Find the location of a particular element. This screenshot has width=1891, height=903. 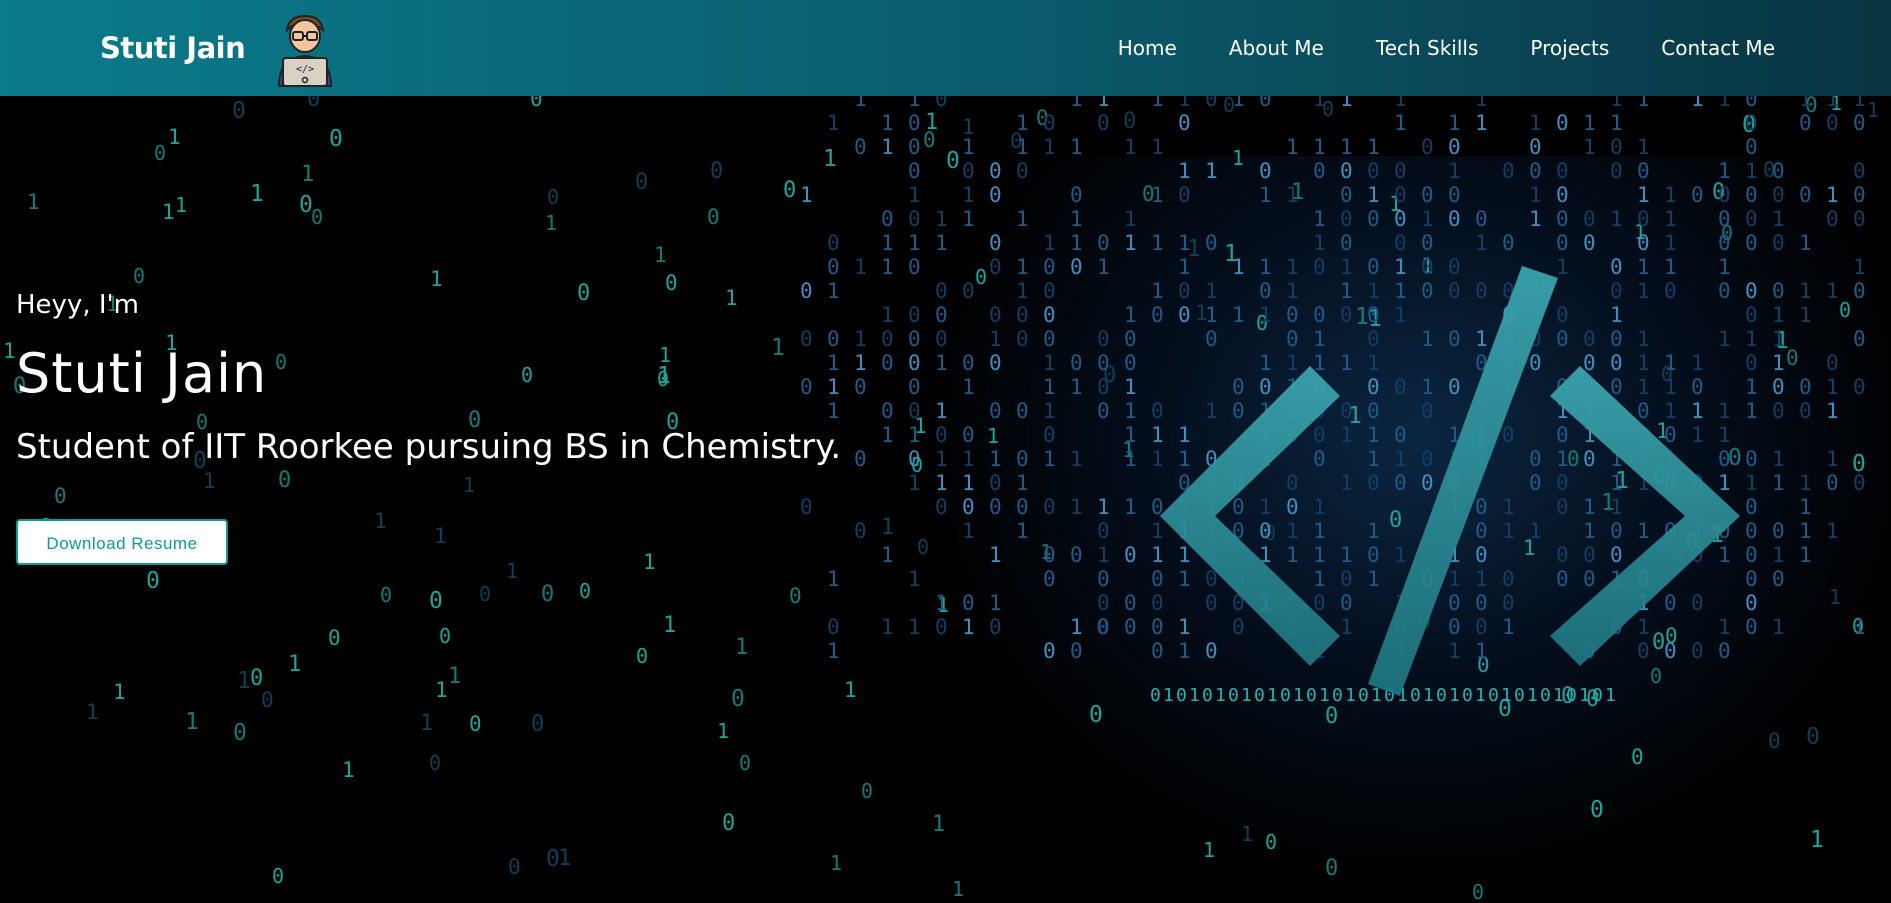

brand-name: Stuti Jain is located at coordinates (173, 48).